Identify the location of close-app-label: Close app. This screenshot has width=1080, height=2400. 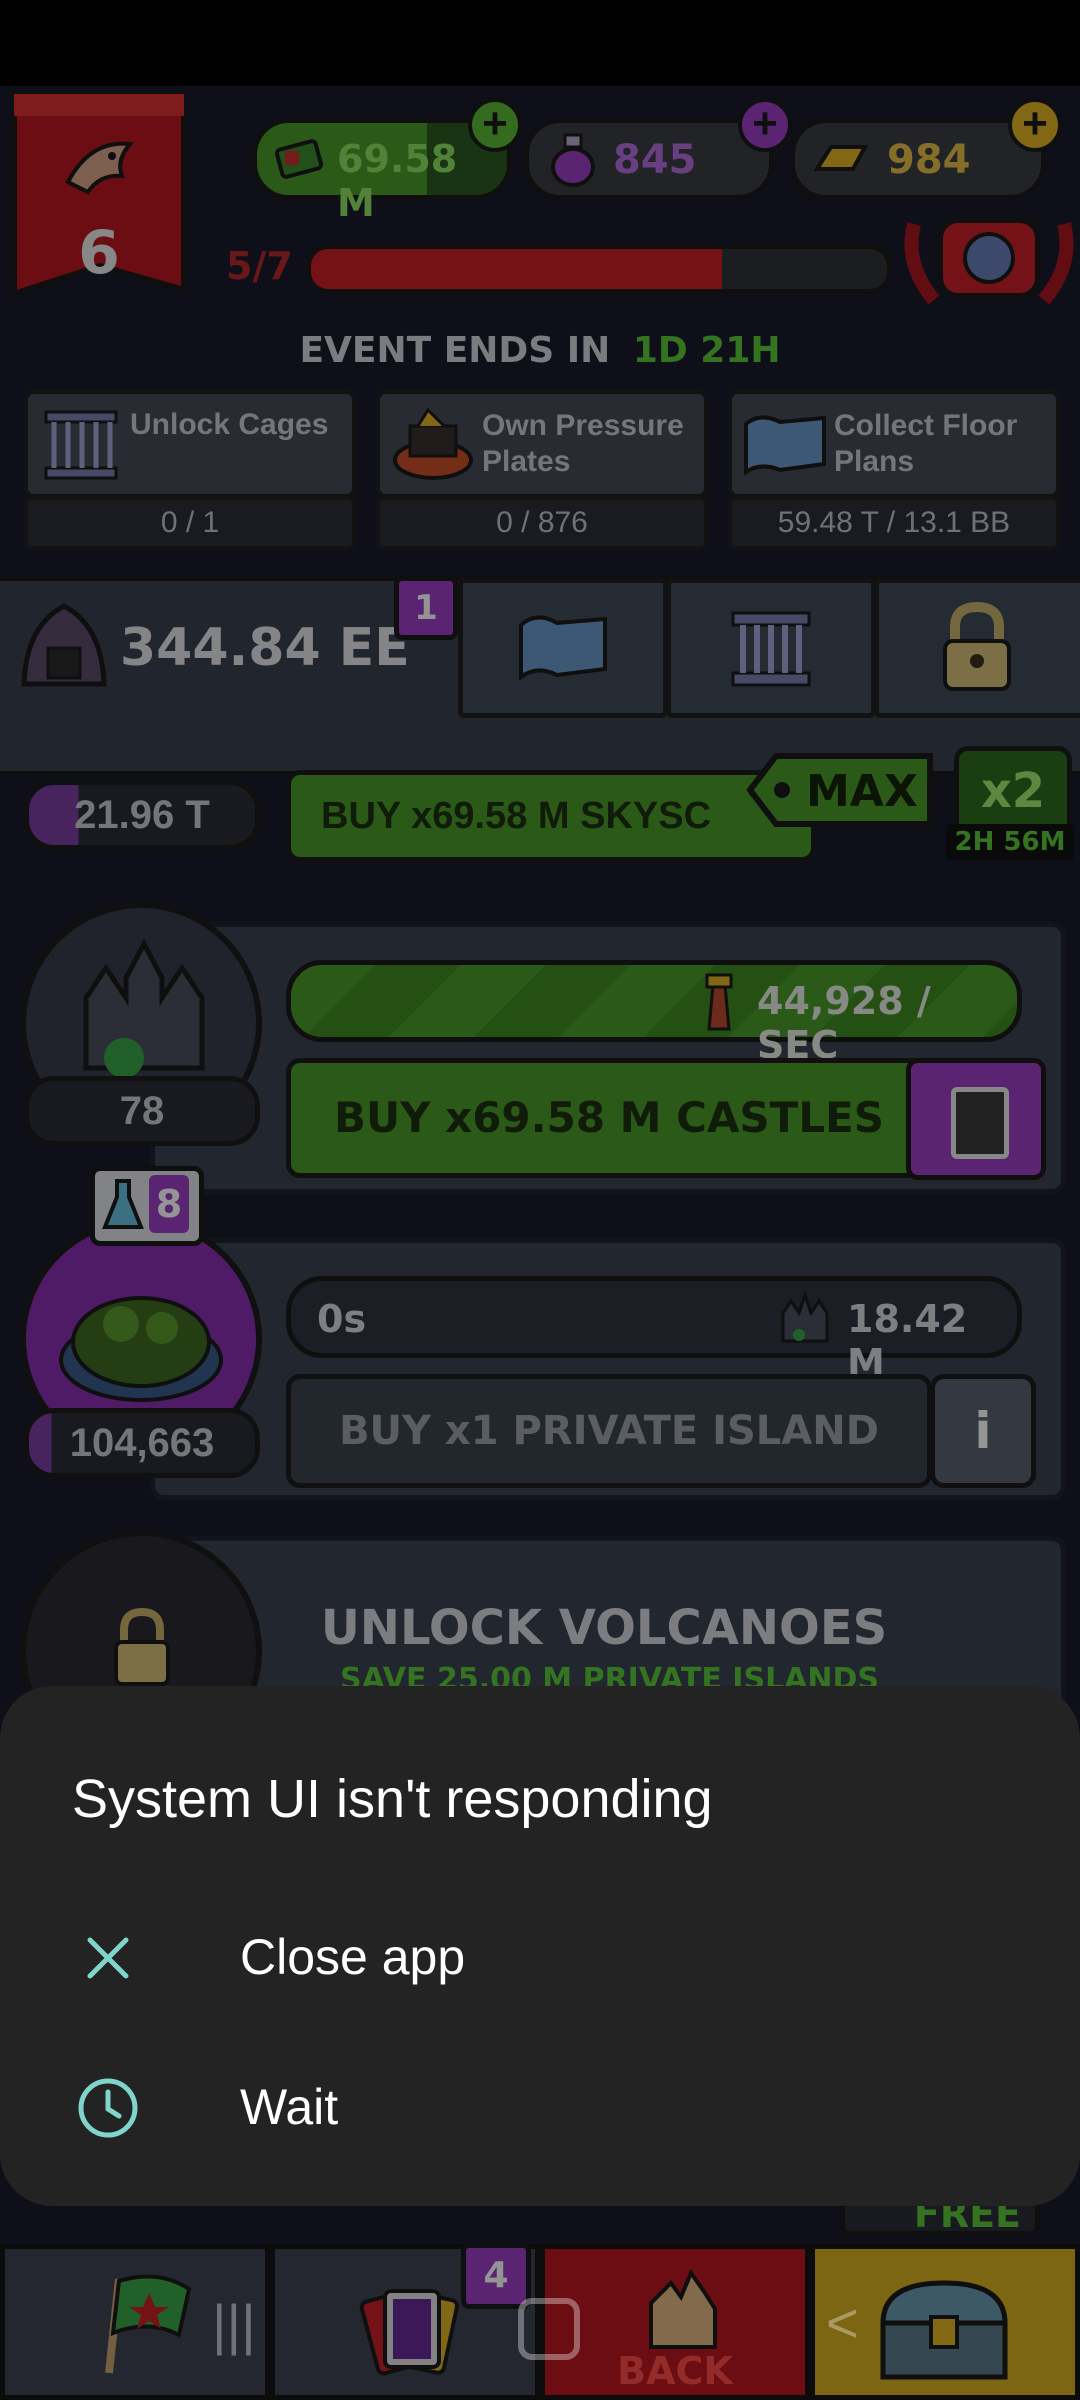
(353, 1957).